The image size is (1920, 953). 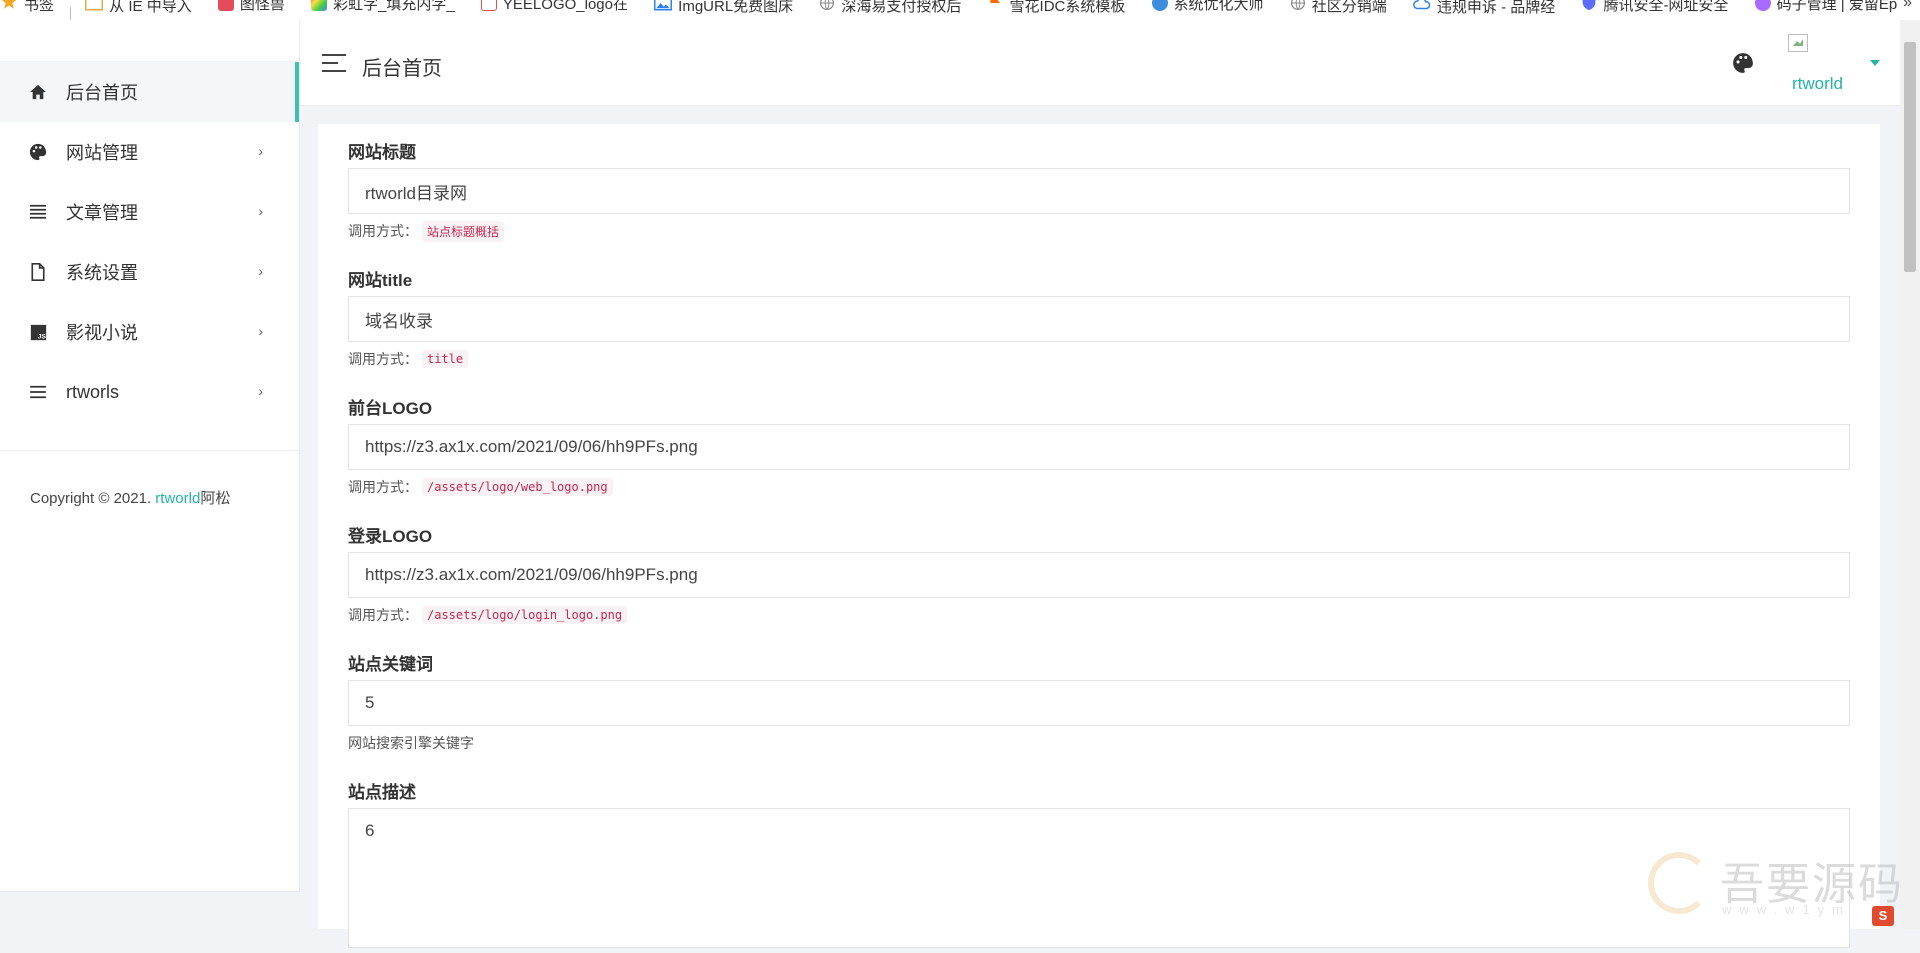 What do you see at coordinates (1589, 7) in the screenshot?
I see `shield-icon` at bounding box center [1589, 7].